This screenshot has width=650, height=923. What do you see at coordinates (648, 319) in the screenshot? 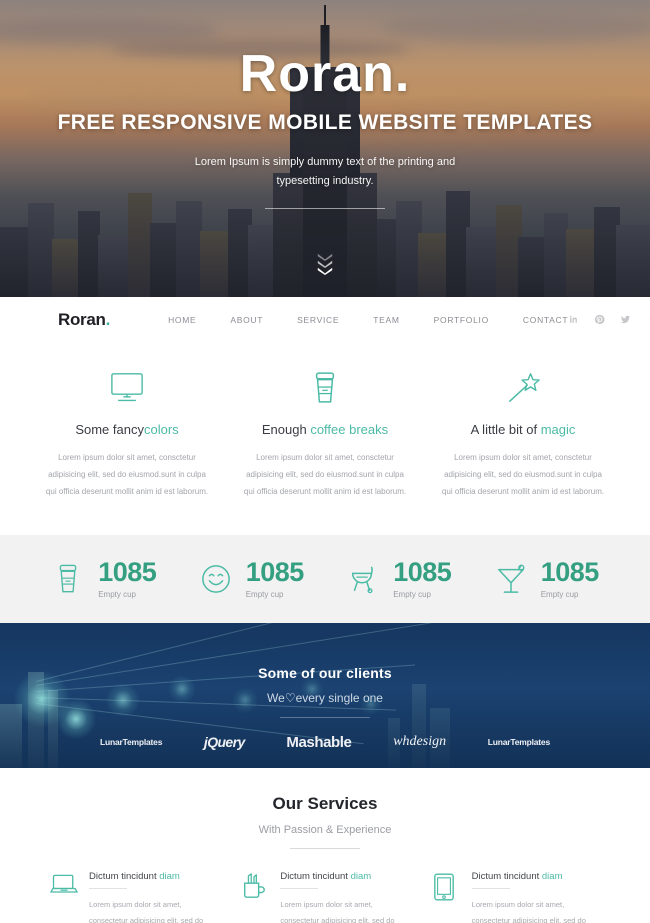
I see `facebook-icon` at bounding box center [648, 319].